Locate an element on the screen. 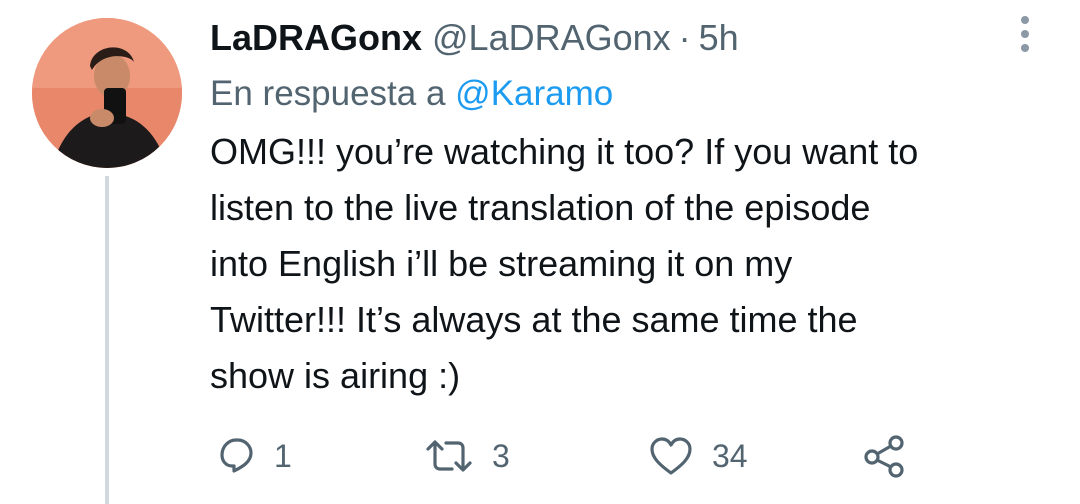 This screenshot has height=504, width=1080. retweet-count: 3 is located at coordinates (501, 455).